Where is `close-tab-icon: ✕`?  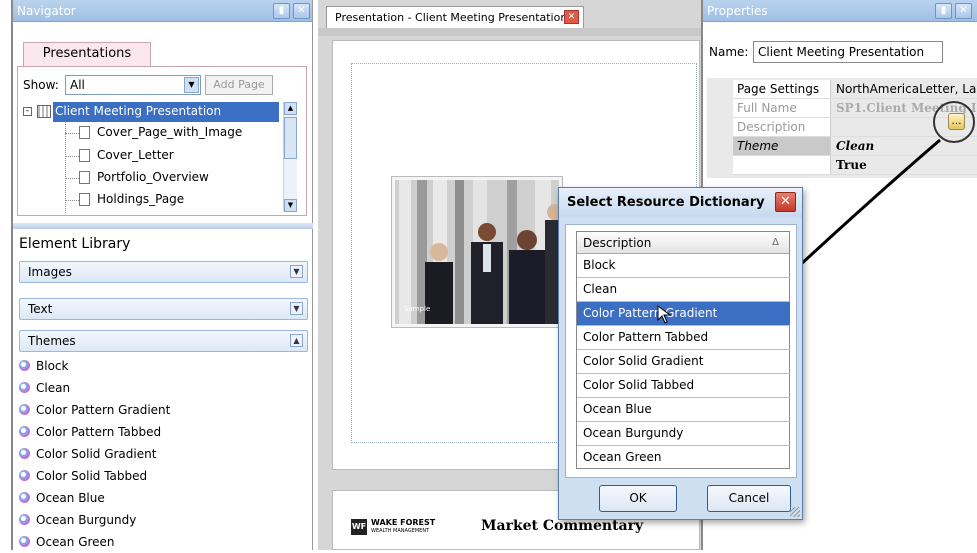
close-tab-icon: ✕ is located at coordinates (571, 17).